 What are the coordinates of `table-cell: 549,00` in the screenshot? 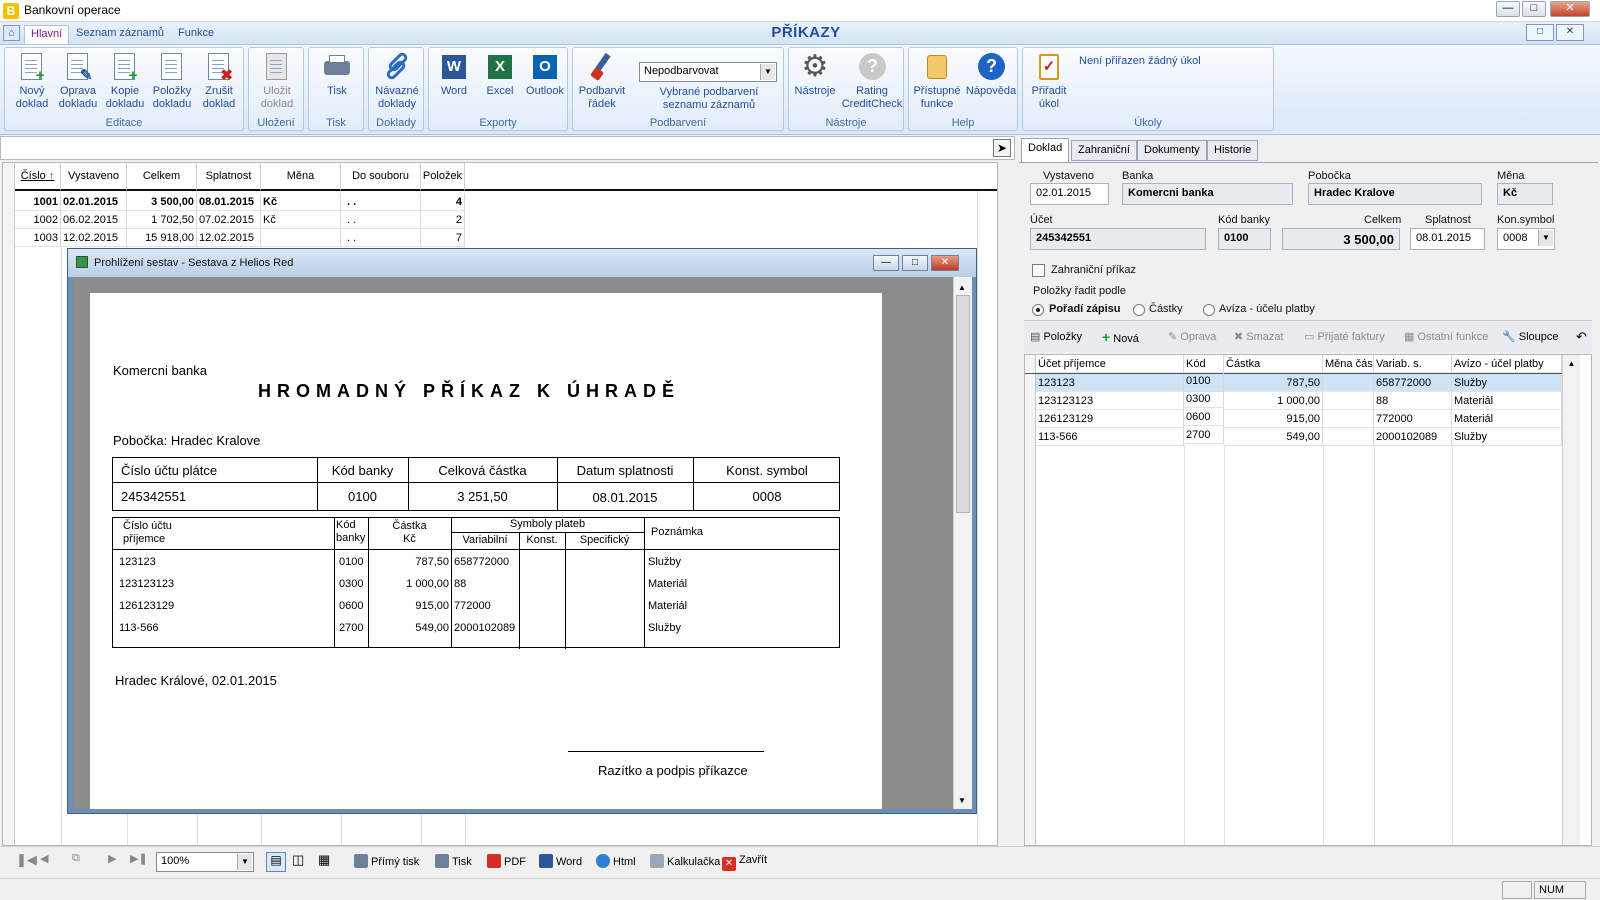 It's located at (1273, 437).